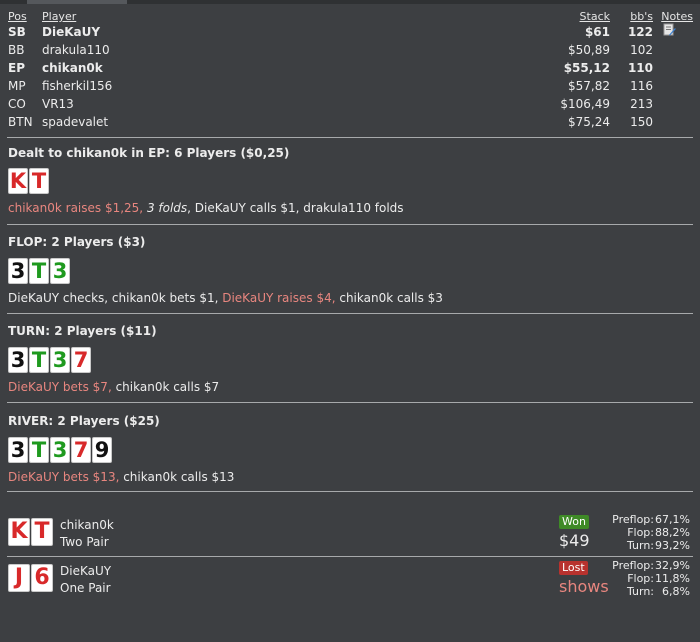  I want to click on player-name: chikan0k, so click(72, 68).